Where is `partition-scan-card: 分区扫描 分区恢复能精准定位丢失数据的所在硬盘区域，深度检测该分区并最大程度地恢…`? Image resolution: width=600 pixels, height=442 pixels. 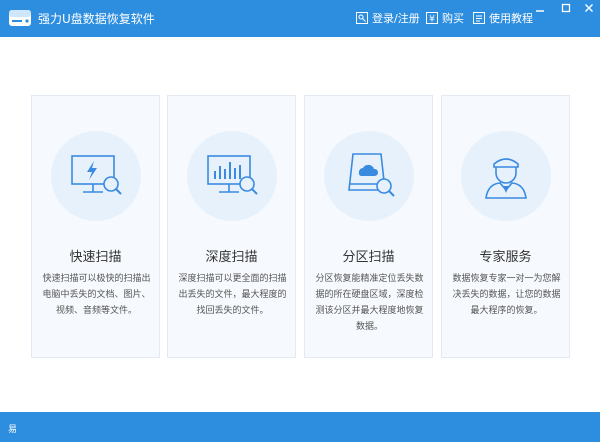
partition-scan-card: 分区扫描 分区恢复能精准定位丢失数据的所在硬盘区域，深度检测该分区并最大程度地恢… is located at coordinates (368, 226).